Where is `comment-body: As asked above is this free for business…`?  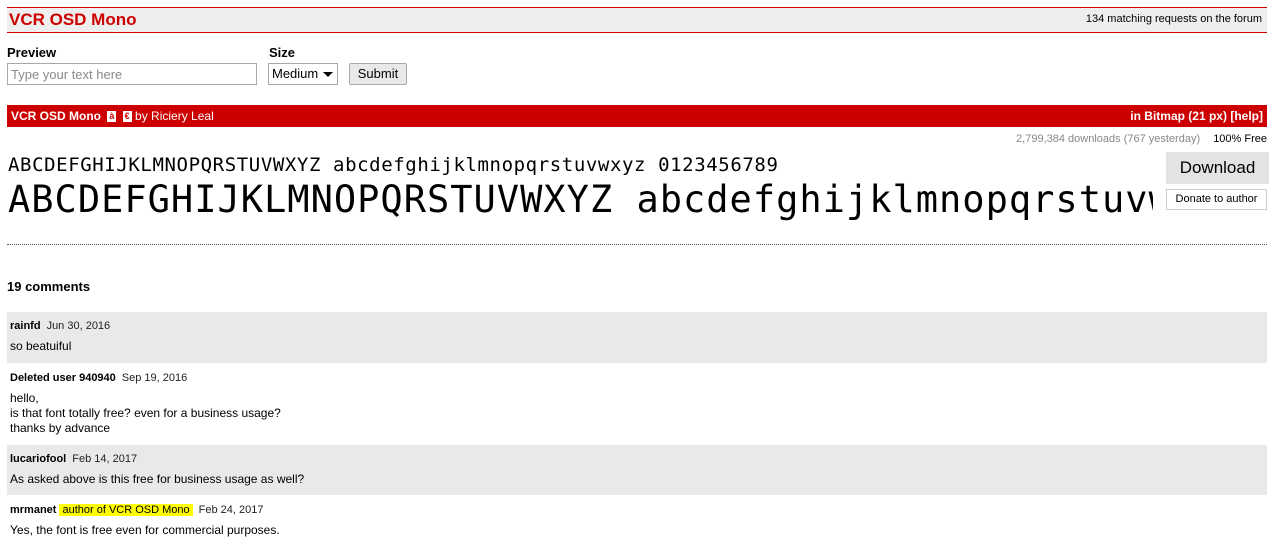
comment-body: As asked above is this free for business… is located at coordinates (157, 479).